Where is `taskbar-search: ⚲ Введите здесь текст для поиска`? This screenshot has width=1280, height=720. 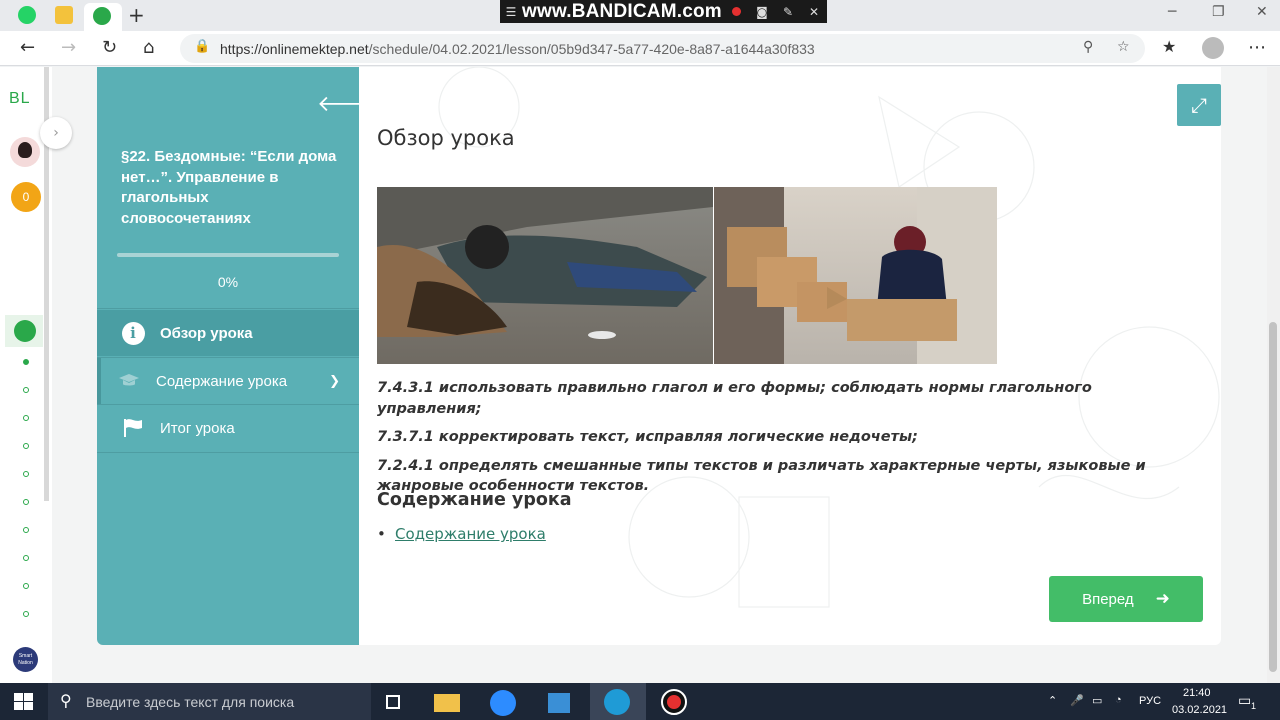 taskbar-search: ⚲ Введите здесь текст для поиска is located at coordinates (209, 701).